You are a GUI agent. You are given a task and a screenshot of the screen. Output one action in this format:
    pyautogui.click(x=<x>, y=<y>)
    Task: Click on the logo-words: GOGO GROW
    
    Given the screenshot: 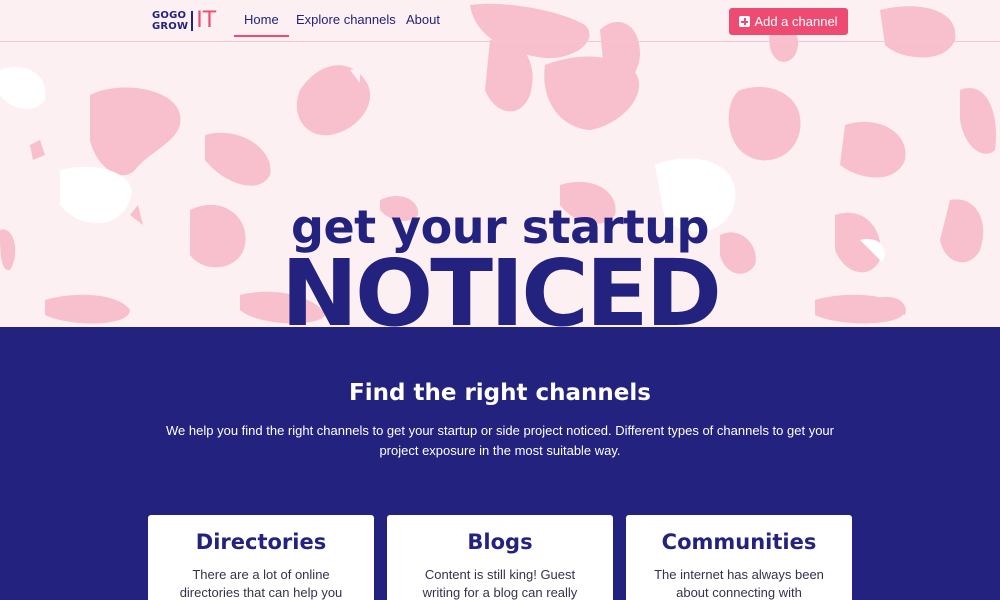 What is the action you would take?
    pyautogui.click(x=170, y=21)
    